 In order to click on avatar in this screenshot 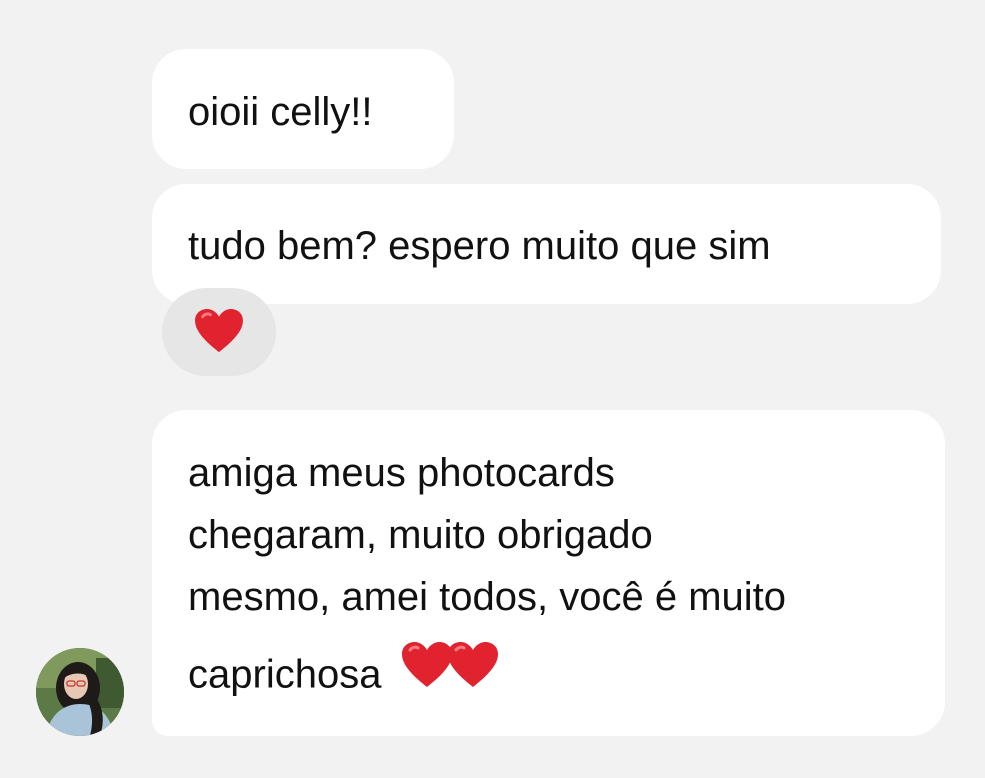, I will do `click(80, 692)`.